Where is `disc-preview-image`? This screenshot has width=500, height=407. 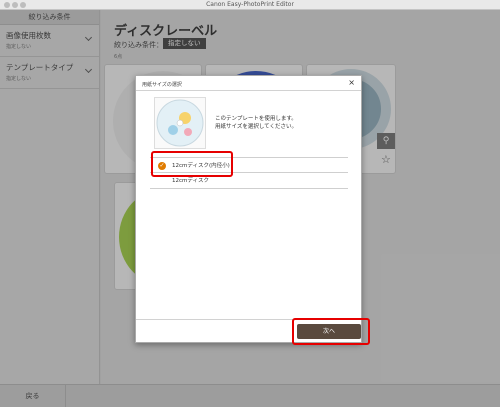 disc-preview-image is located at coordinates (180, 123).